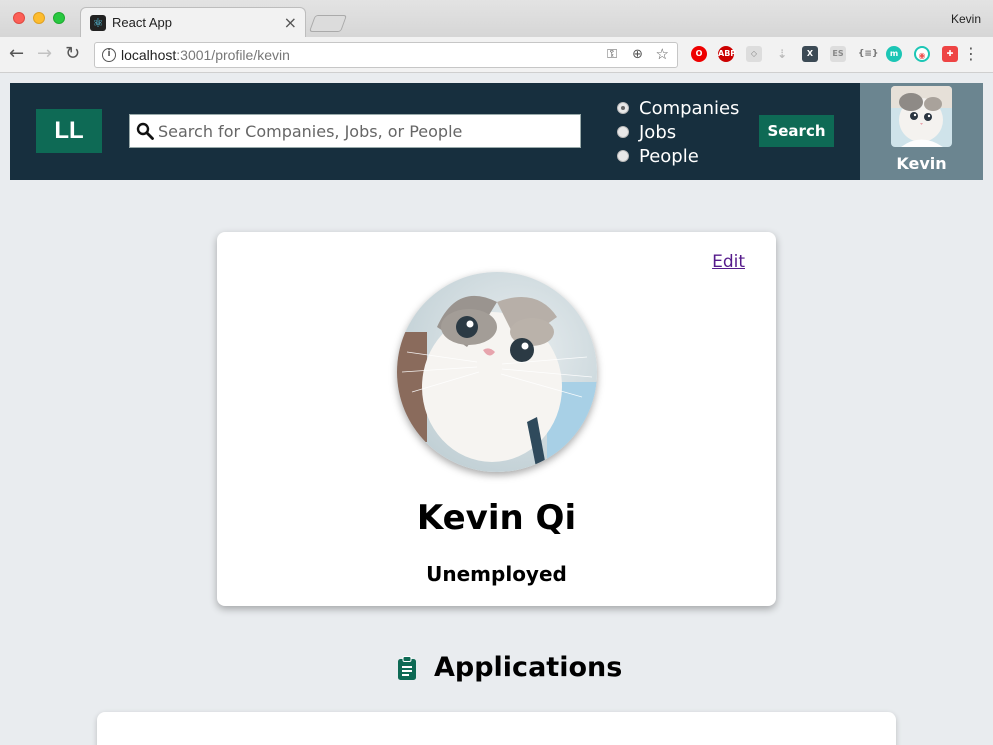 The height and width of the screenshot is (745, 993). I want to click on search-box, so click(355, 131).